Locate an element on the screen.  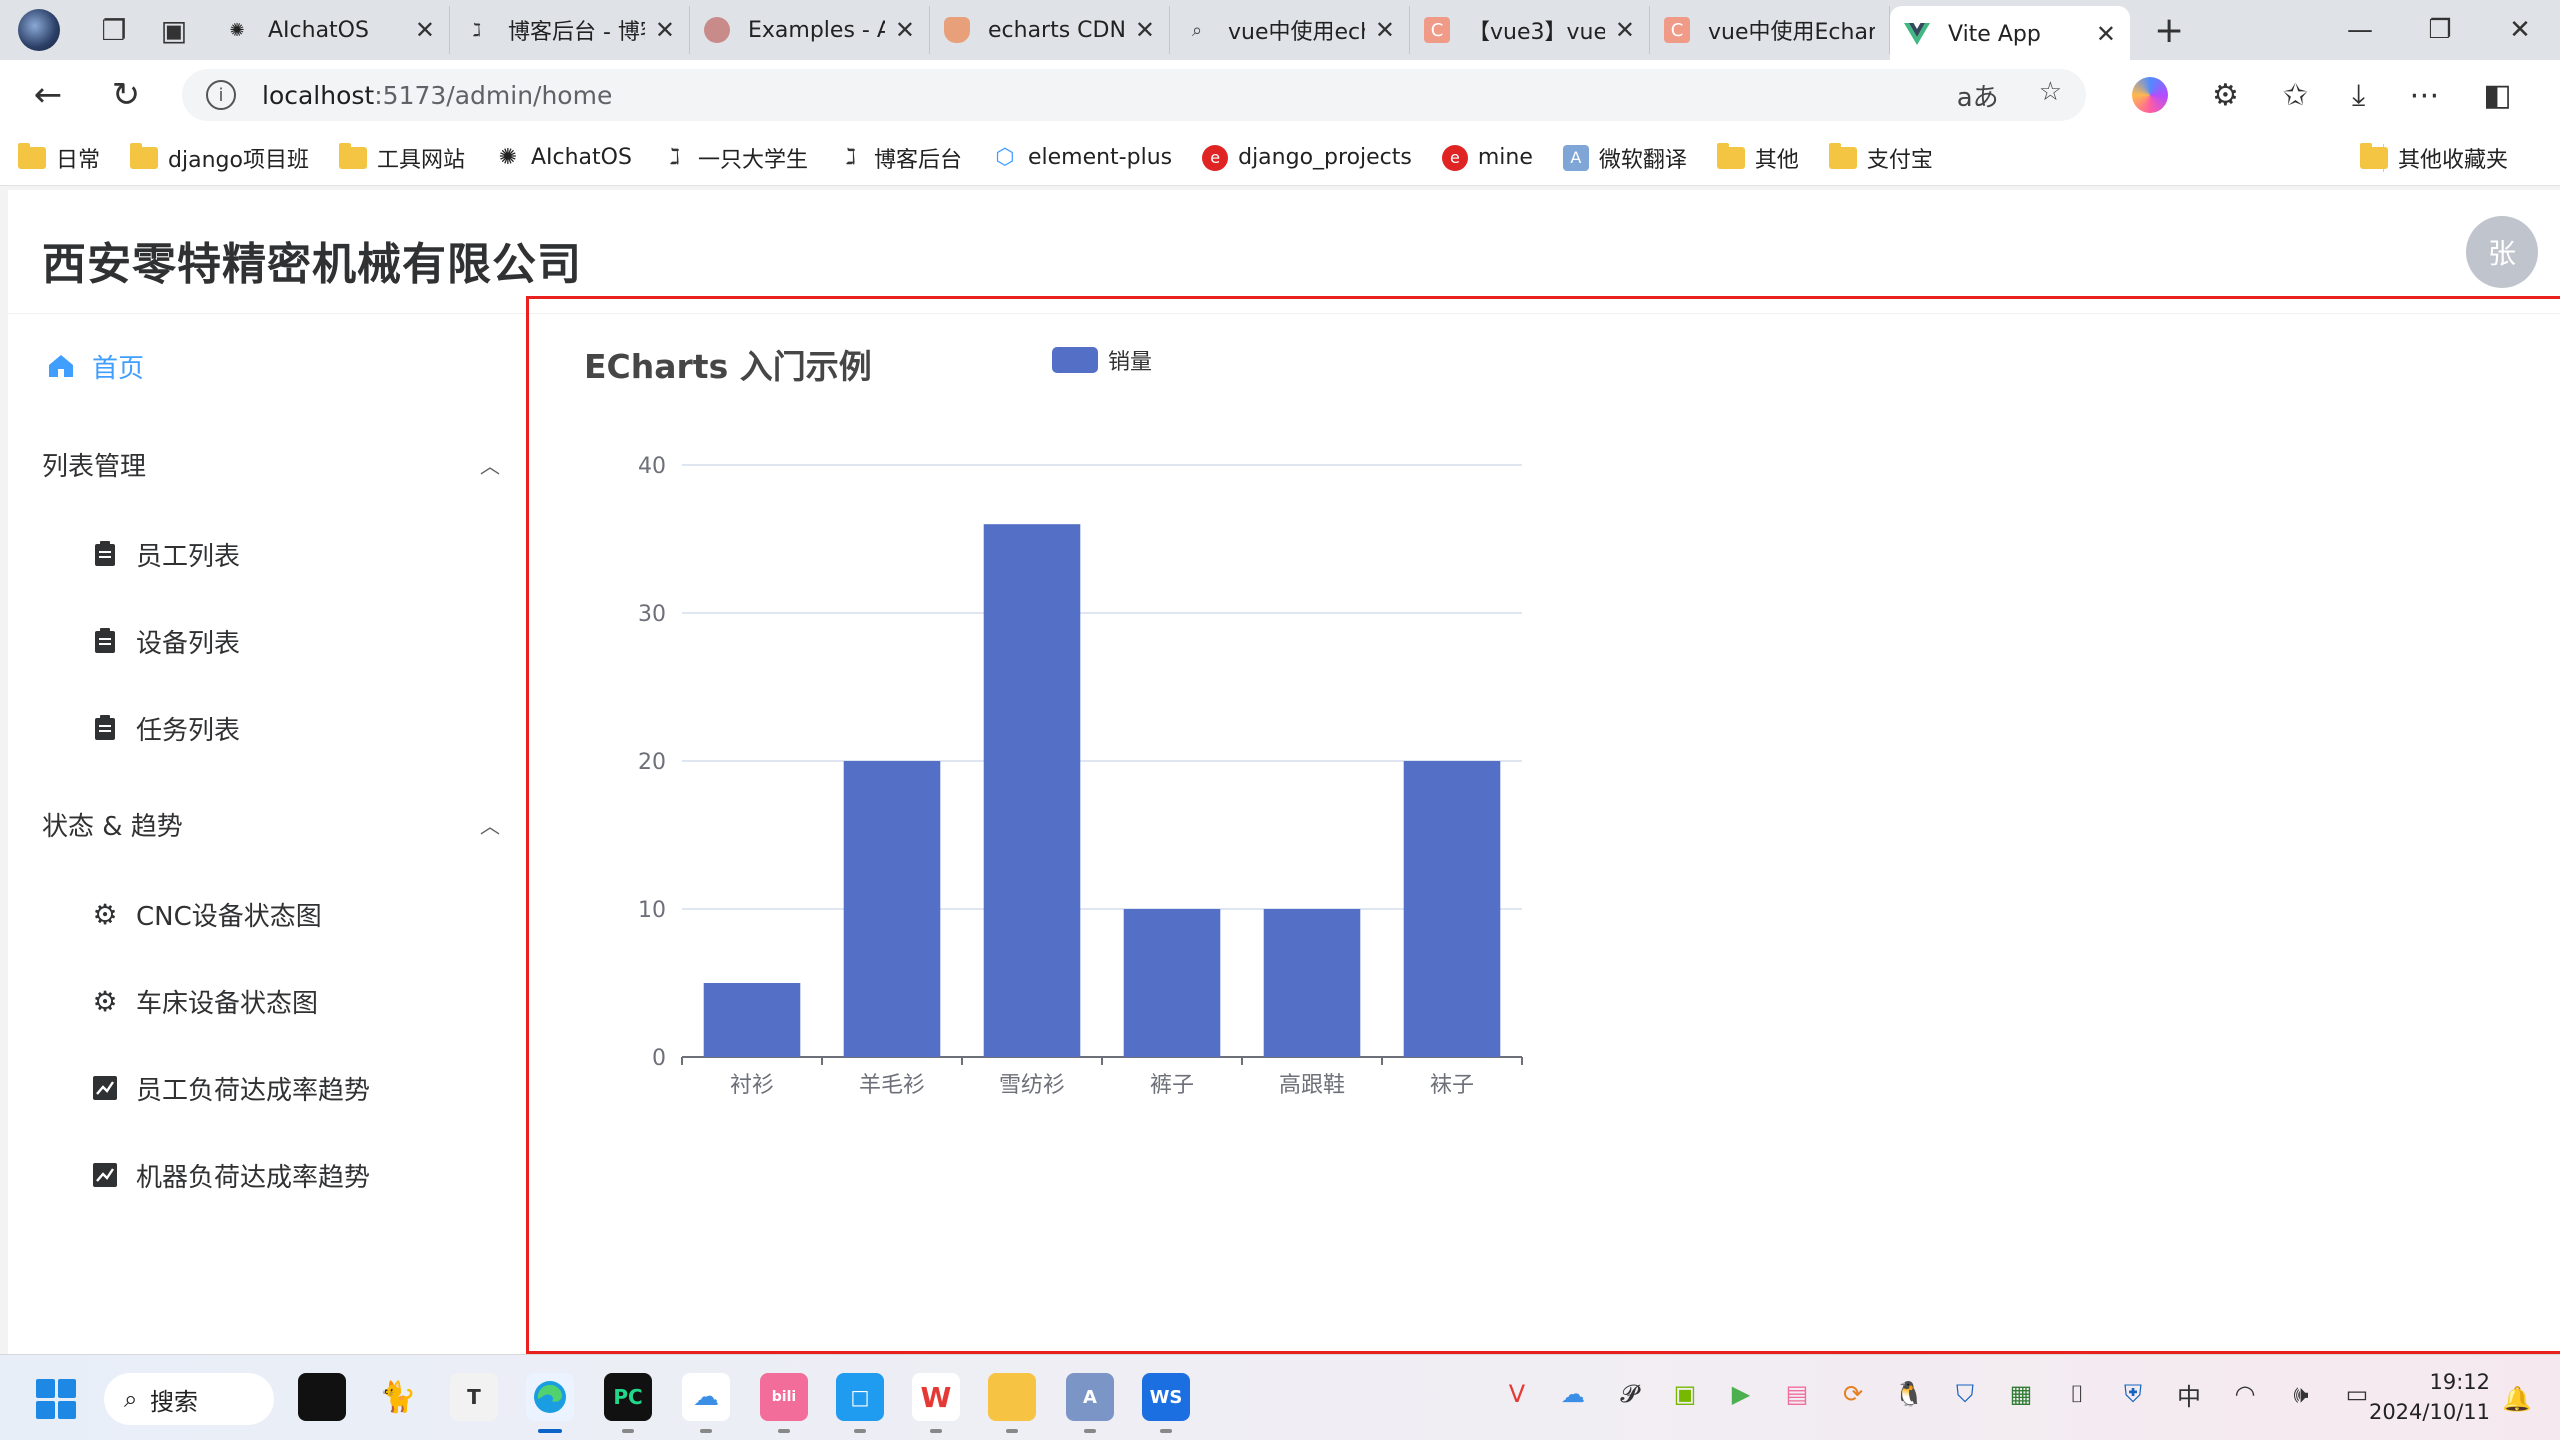
cat-app-icon: 🐈 is located at coordinates (398, 1397).